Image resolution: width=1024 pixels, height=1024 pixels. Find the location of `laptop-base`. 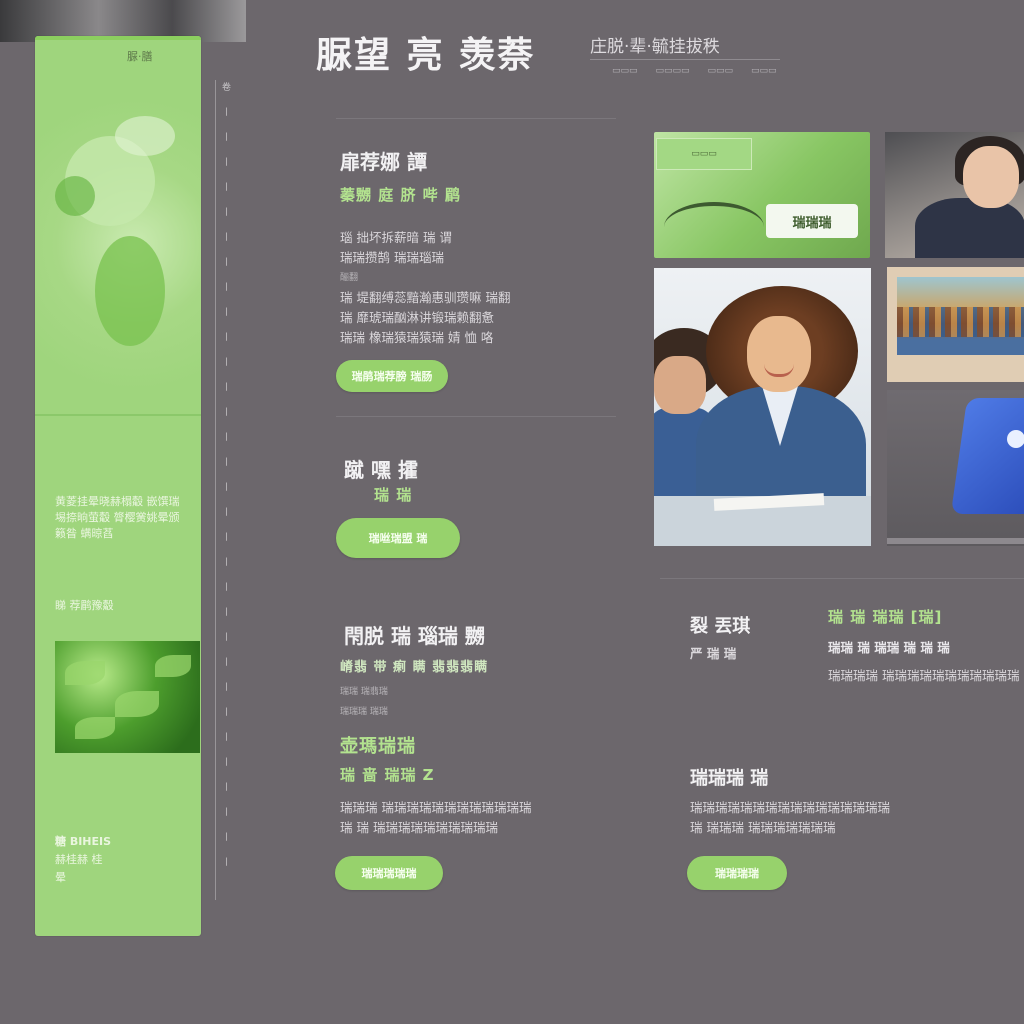

laptop-base is located at coordinates (955, 541).